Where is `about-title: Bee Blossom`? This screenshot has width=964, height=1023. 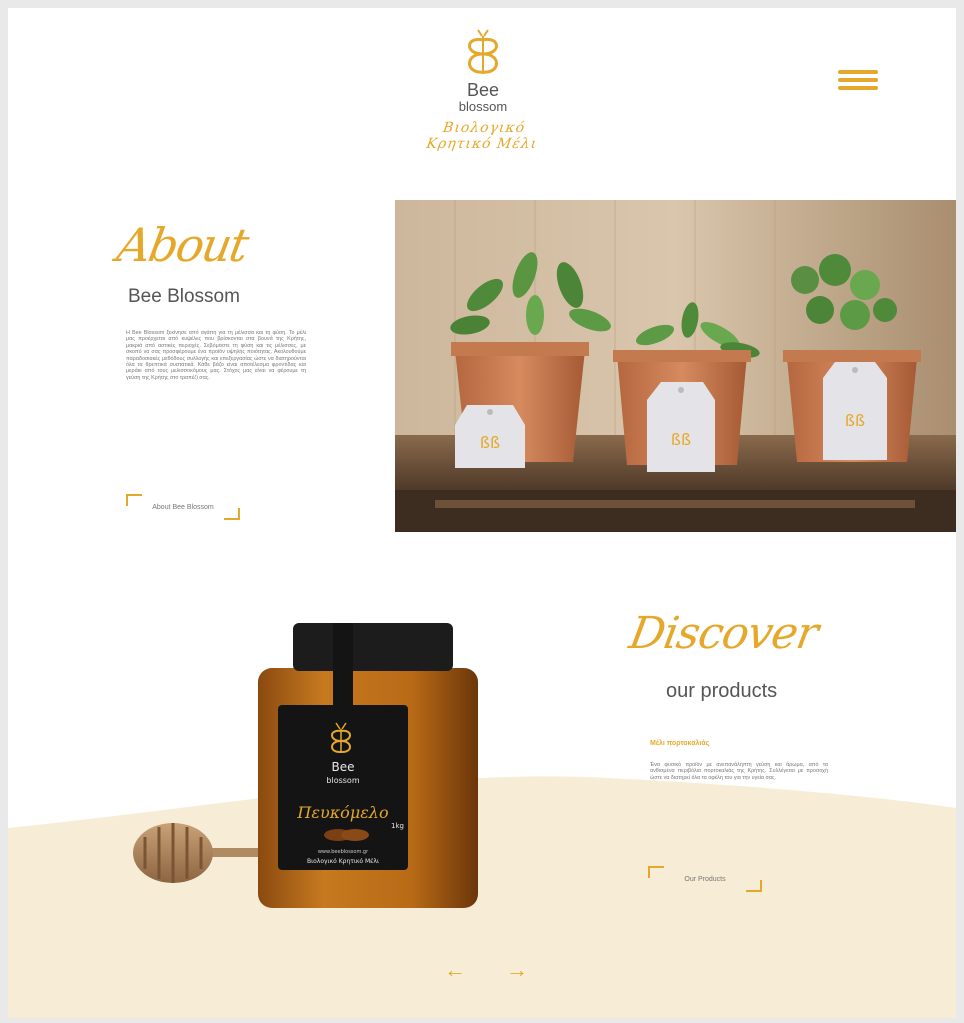
about-title: Bee Blossom is located at coordinates (184, 296).